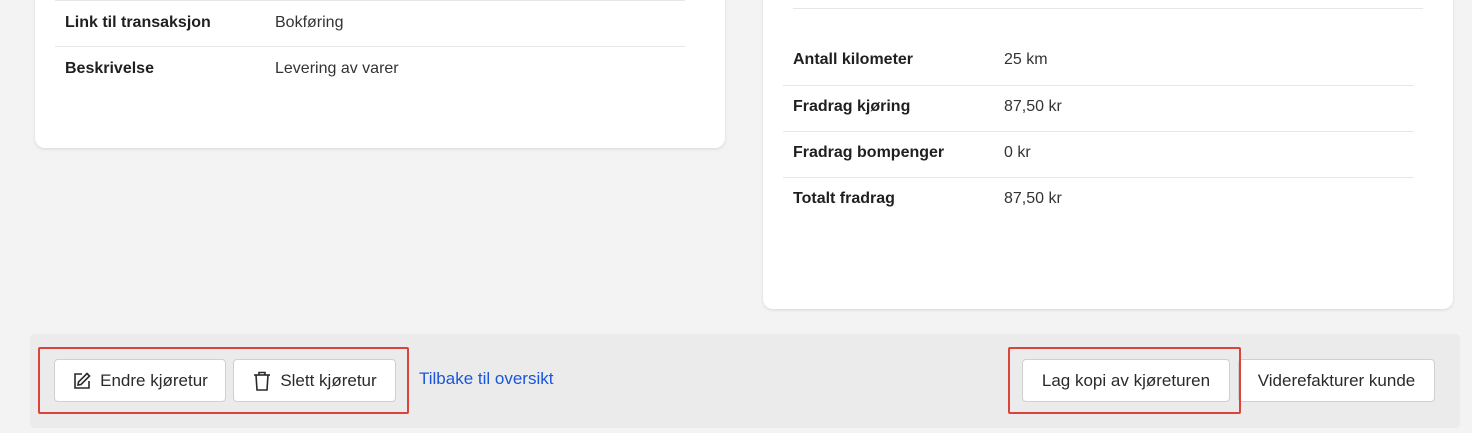 The height and width of the screenshot is (433, 1472). I want to click on row-value: 0 kr, so click(1017, 152).